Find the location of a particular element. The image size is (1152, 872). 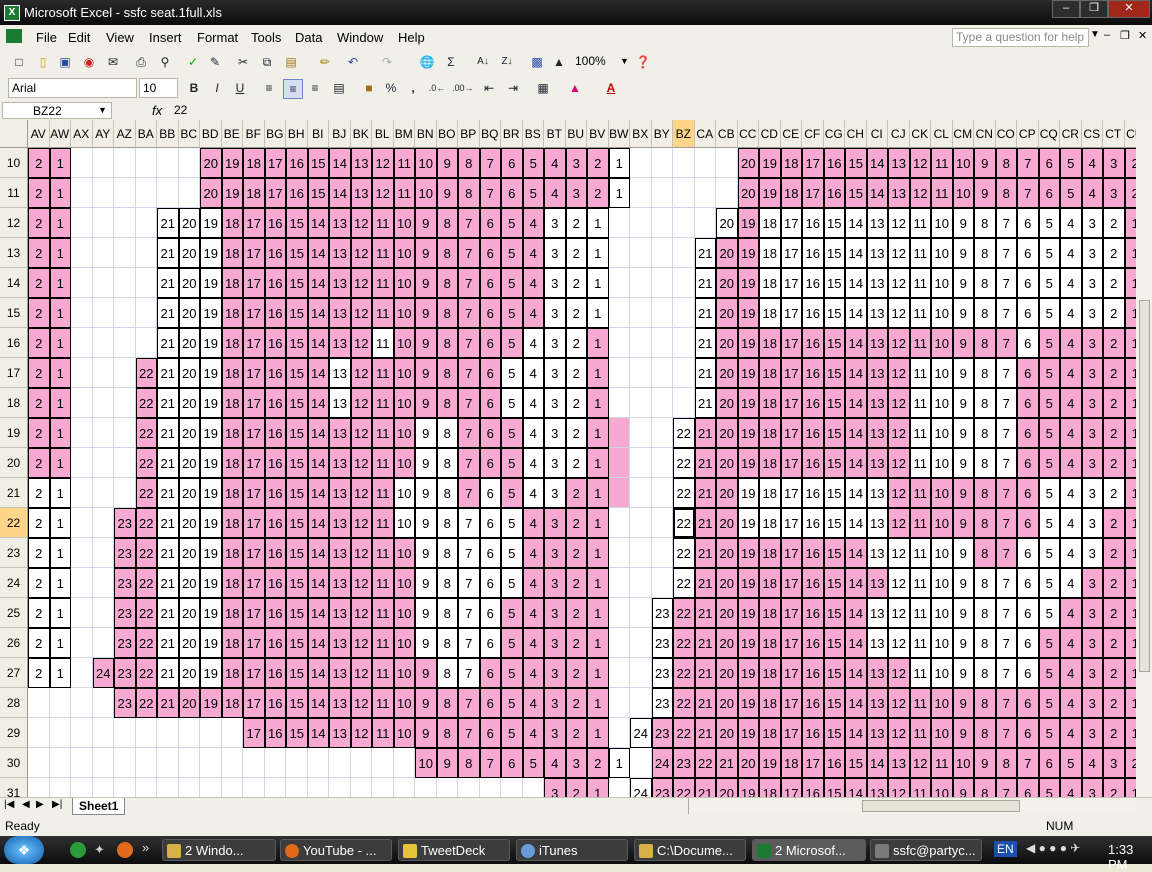

cell-bu16: 2 is located at coordinates (576, 343).